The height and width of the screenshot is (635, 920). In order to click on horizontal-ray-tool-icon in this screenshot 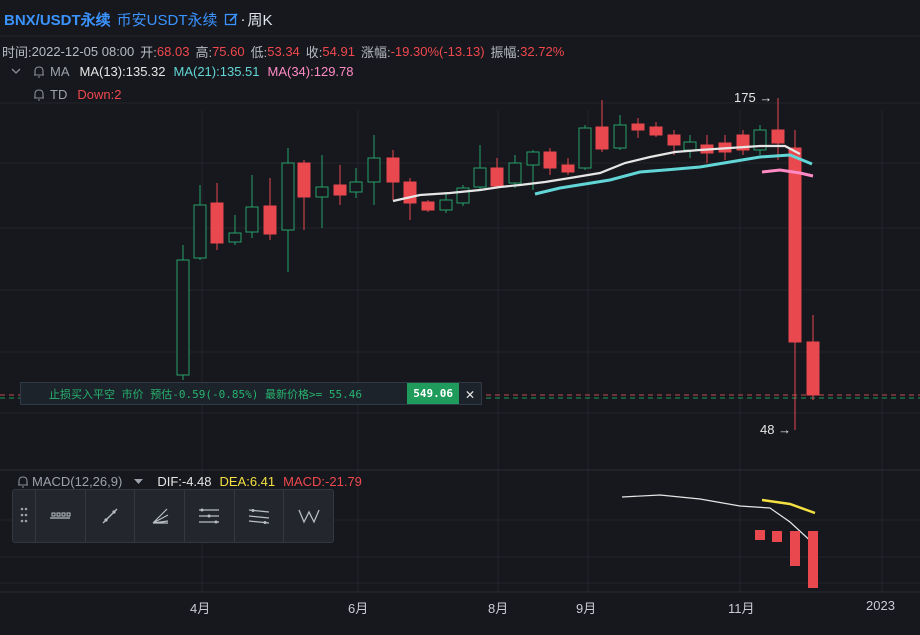, I will do `click(59, 516)`.